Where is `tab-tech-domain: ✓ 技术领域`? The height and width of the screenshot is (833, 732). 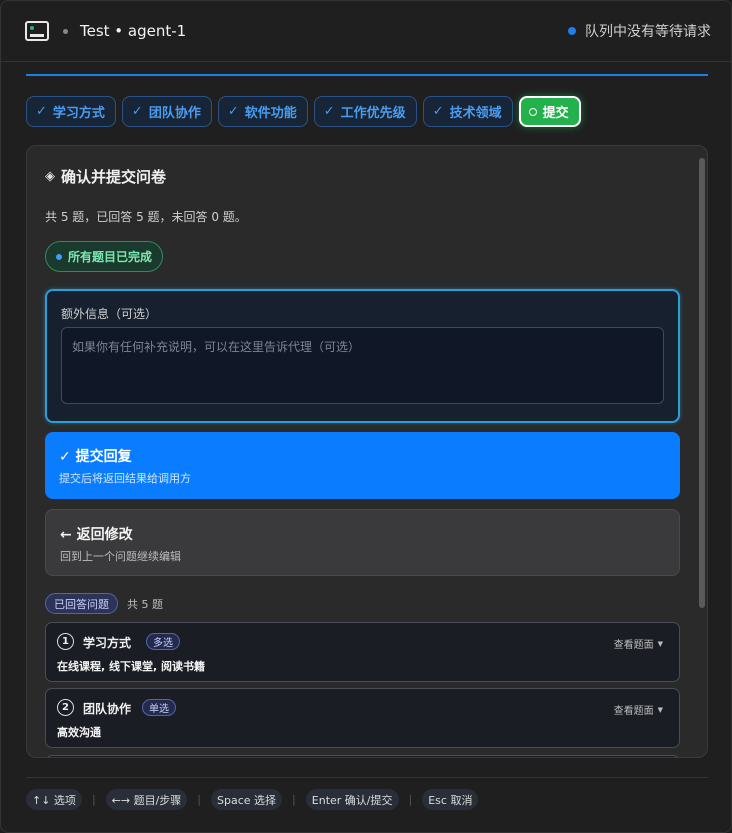
tab-tech-domain: ✓ 技术领域 is located at coordinates (467, 111).